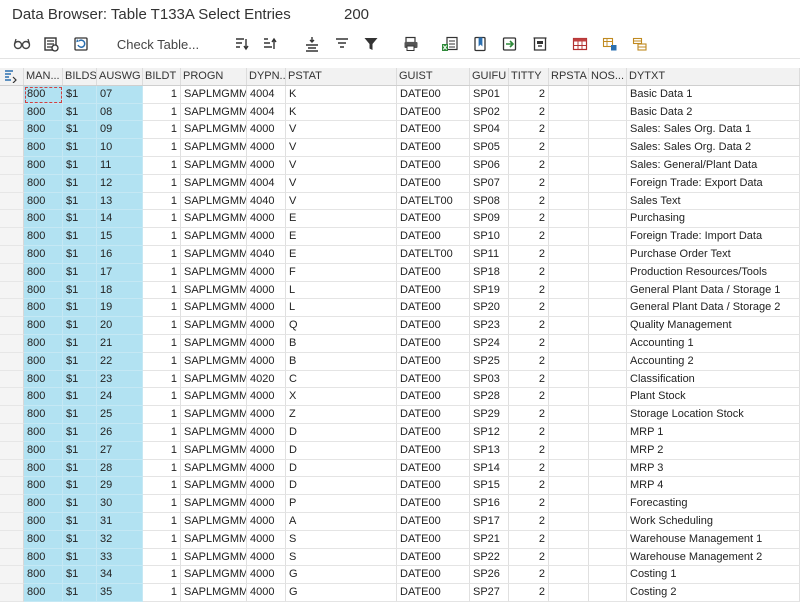 This screenshot has width=800, height=602. Describe the element at coordinates (120, 361) in the screenshot. I see `cell-auswg: 22` at that location.